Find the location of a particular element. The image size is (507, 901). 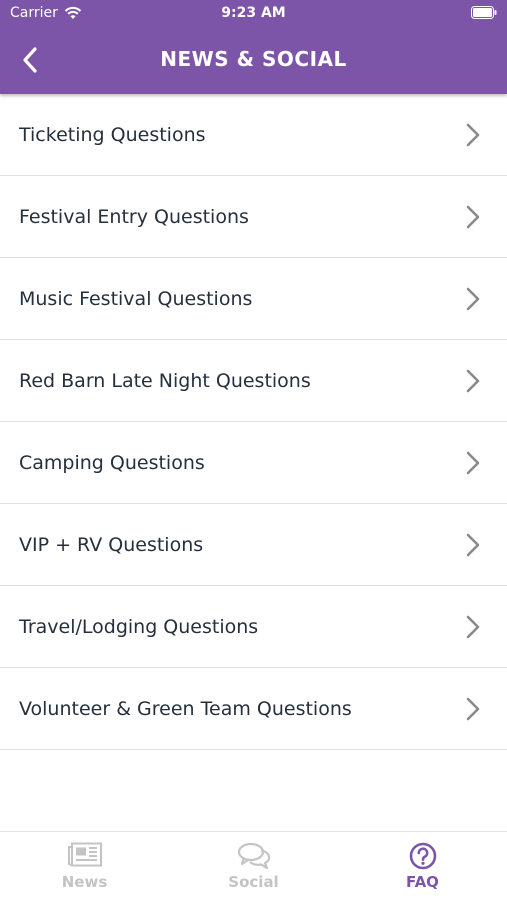

faq-item-label: Ticketing Questions is located at coordinates (112, 134).